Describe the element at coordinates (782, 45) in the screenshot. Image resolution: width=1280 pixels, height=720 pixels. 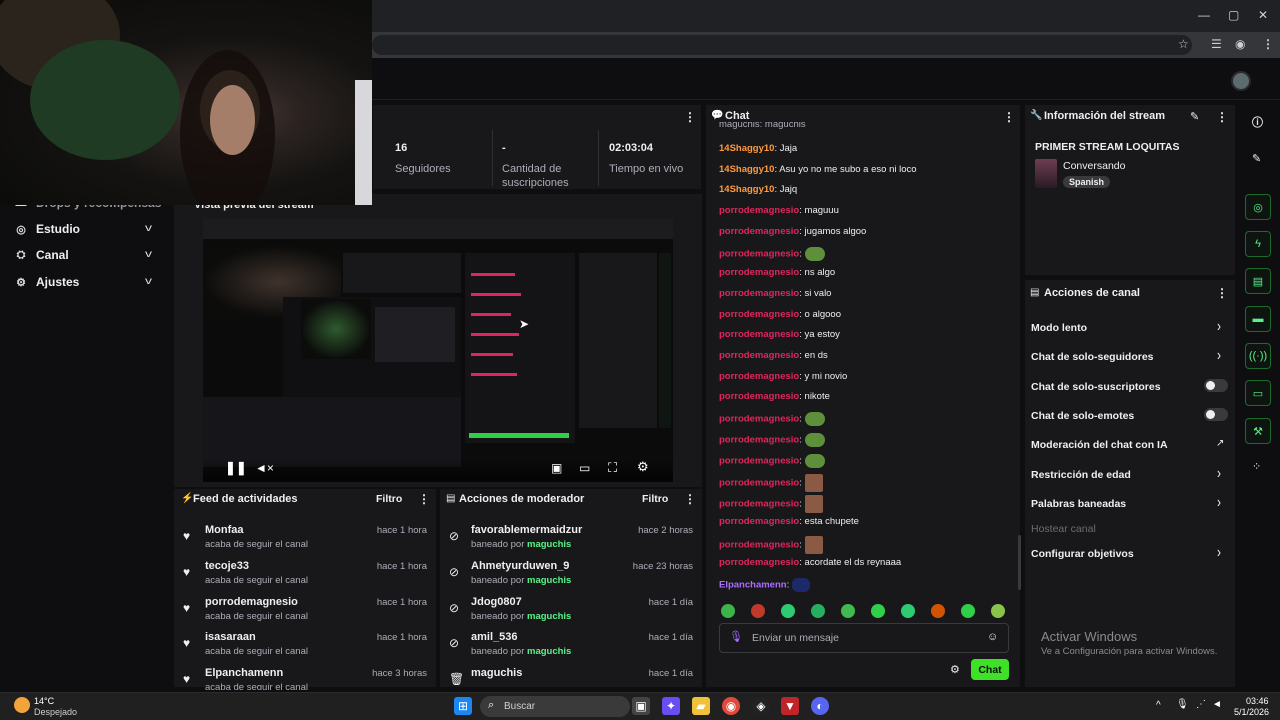
I see `address-bar` at that location.